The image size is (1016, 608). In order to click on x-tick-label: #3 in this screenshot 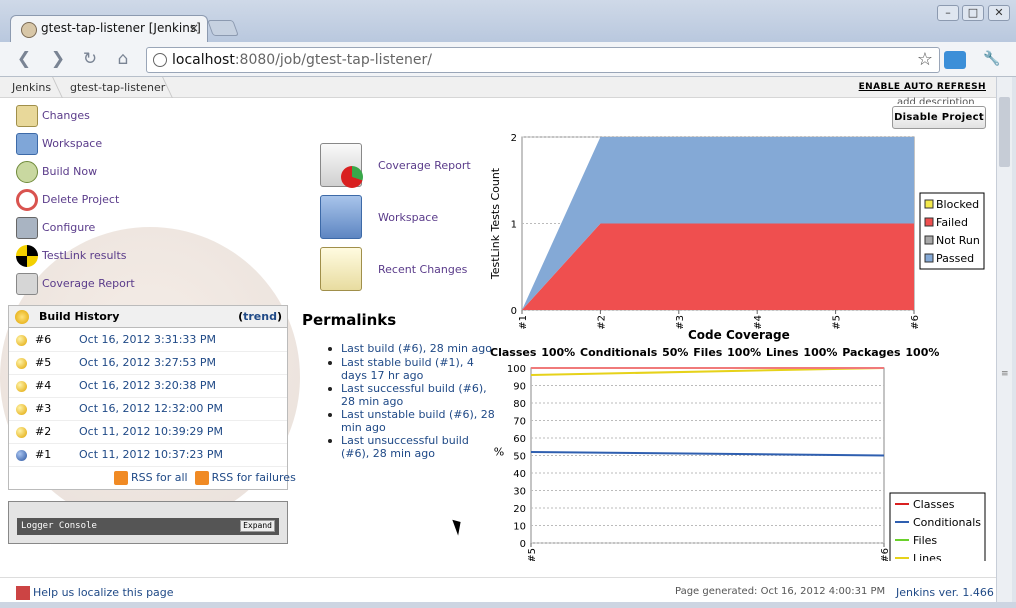, I will do `click(680, 322)`.